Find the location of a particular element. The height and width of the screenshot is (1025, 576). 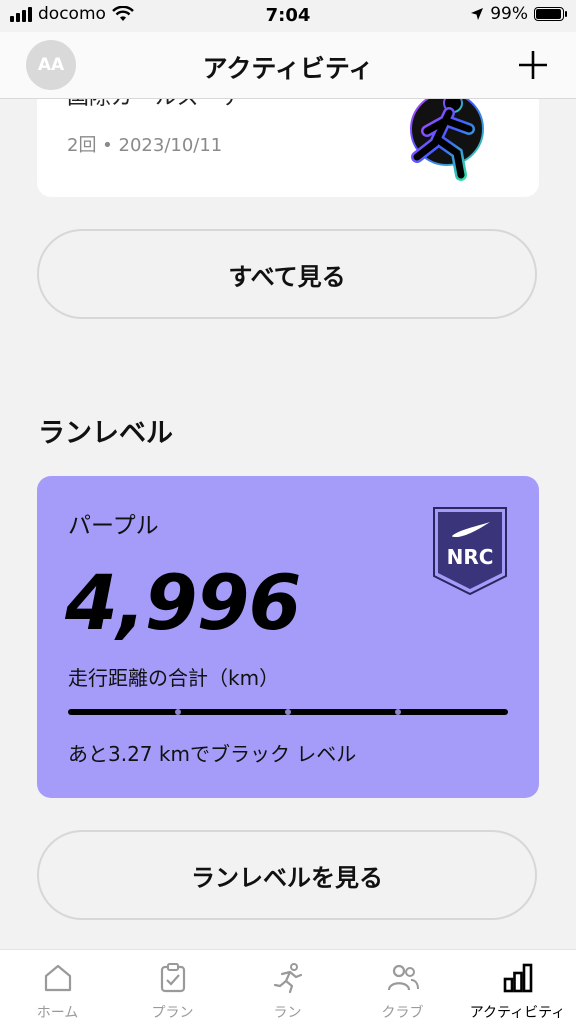

run-level-heading: ランレベル is located at coordinates (105, 433).